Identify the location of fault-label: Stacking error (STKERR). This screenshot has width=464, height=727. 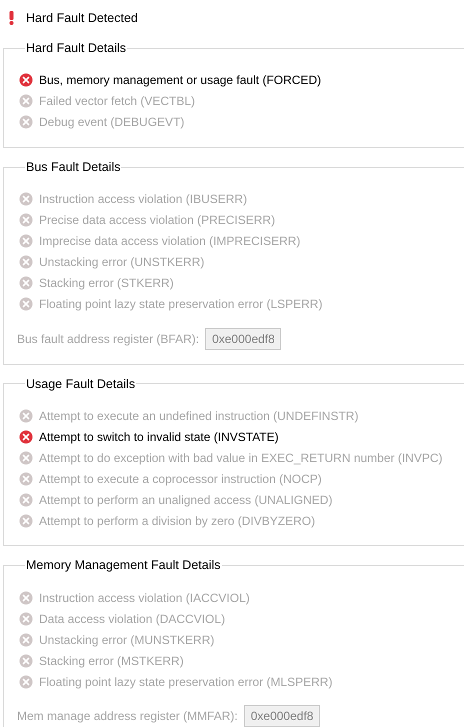
(106, 283).